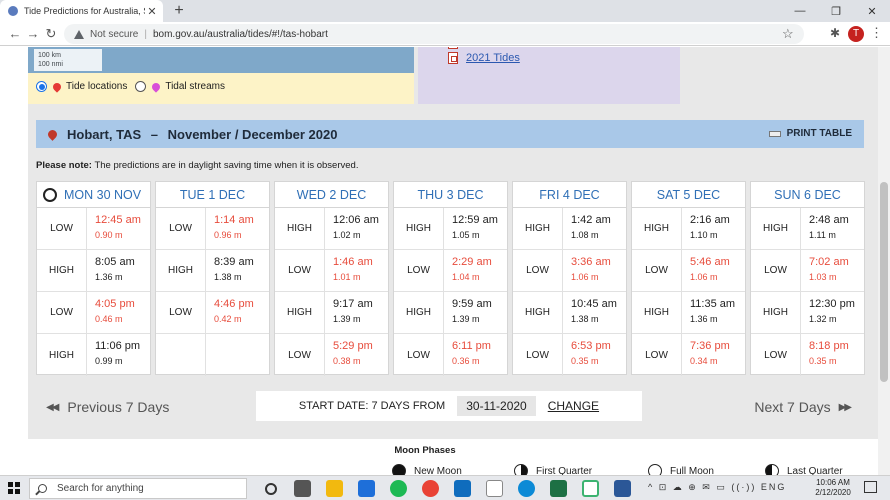 The height and width of the screenshot is (500, 890). What do you see at coordinates (179, 11) in the screenshot?
I see `new-tab-button: +` at bounding box center [179, 11].